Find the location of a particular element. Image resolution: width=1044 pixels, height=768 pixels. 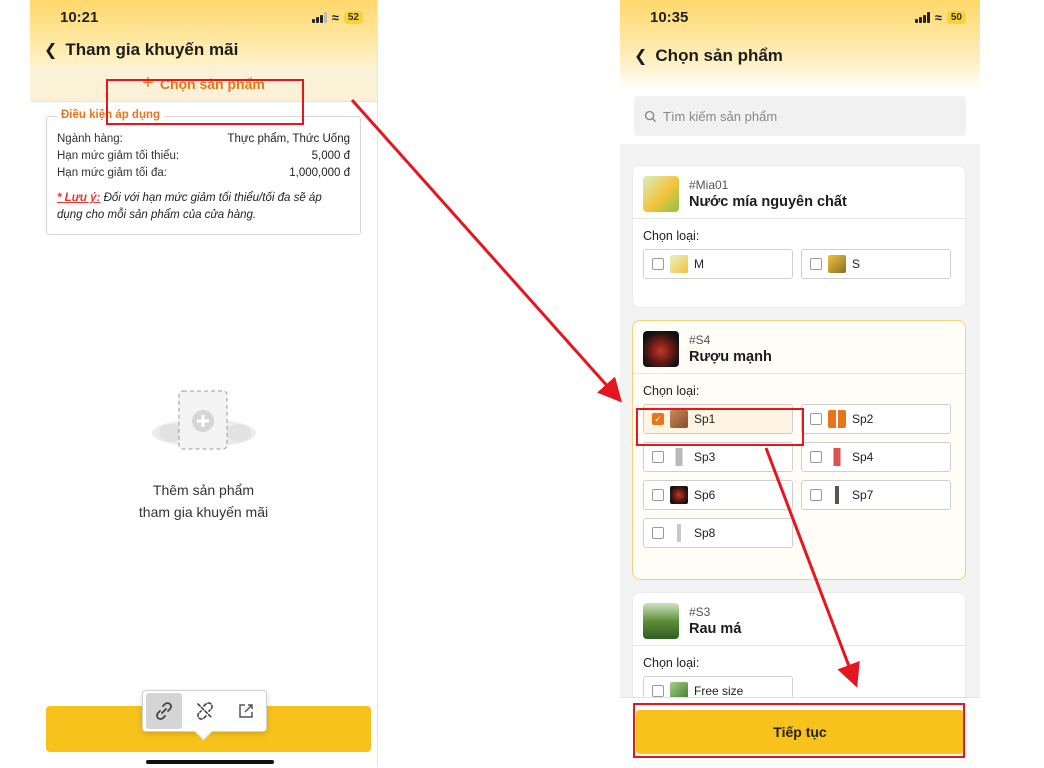

condition-row: Hạn mức giảm tối đa: 1,000,000 đ is located at coordinates (203, 173).